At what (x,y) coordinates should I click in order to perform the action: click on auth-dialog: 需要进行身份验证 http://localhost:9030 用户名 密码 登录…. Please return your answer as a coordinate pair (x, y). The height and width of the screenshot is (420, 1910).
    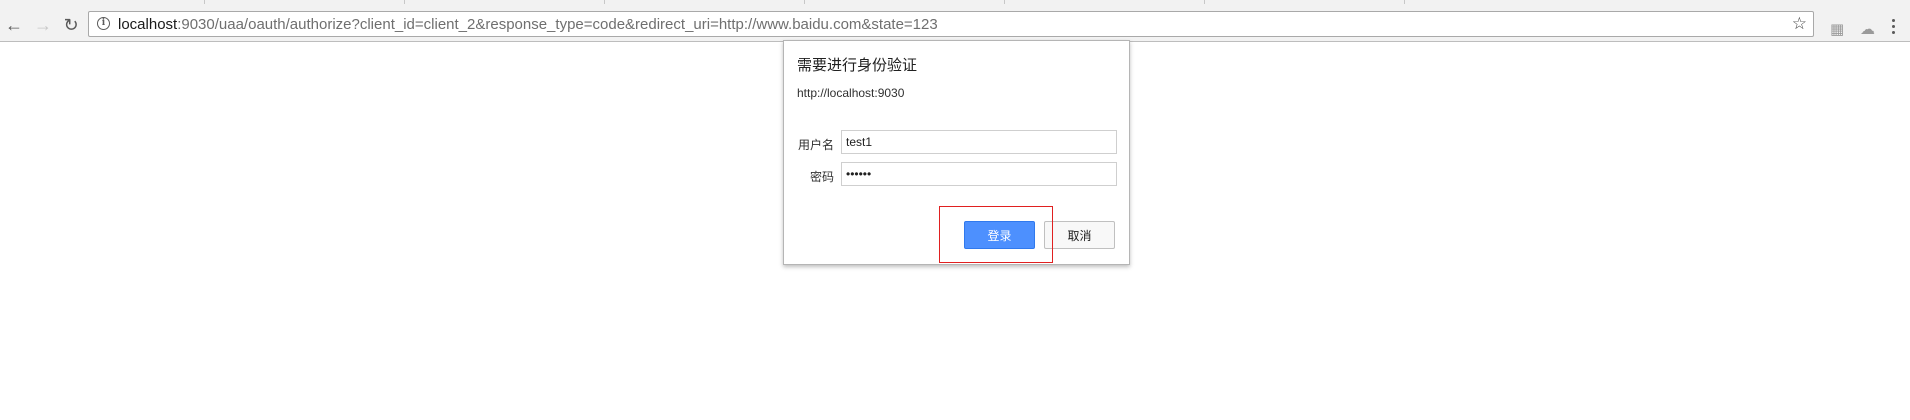
    Looking at the image, I should click on (956, 152).